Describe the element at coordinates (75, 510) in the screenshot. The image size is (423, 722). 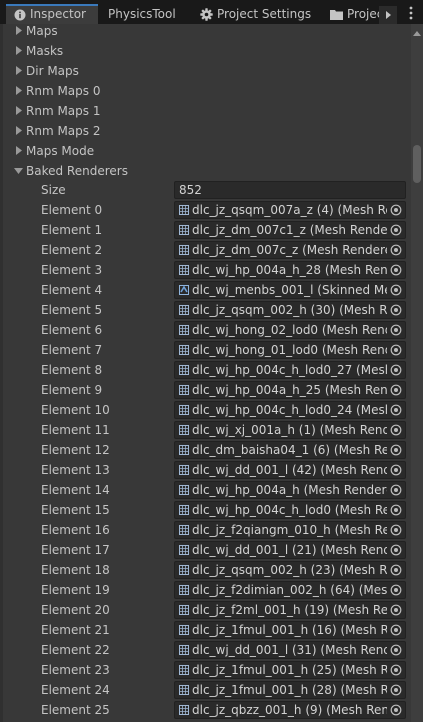
I see `element-label: Element 15` at that location.